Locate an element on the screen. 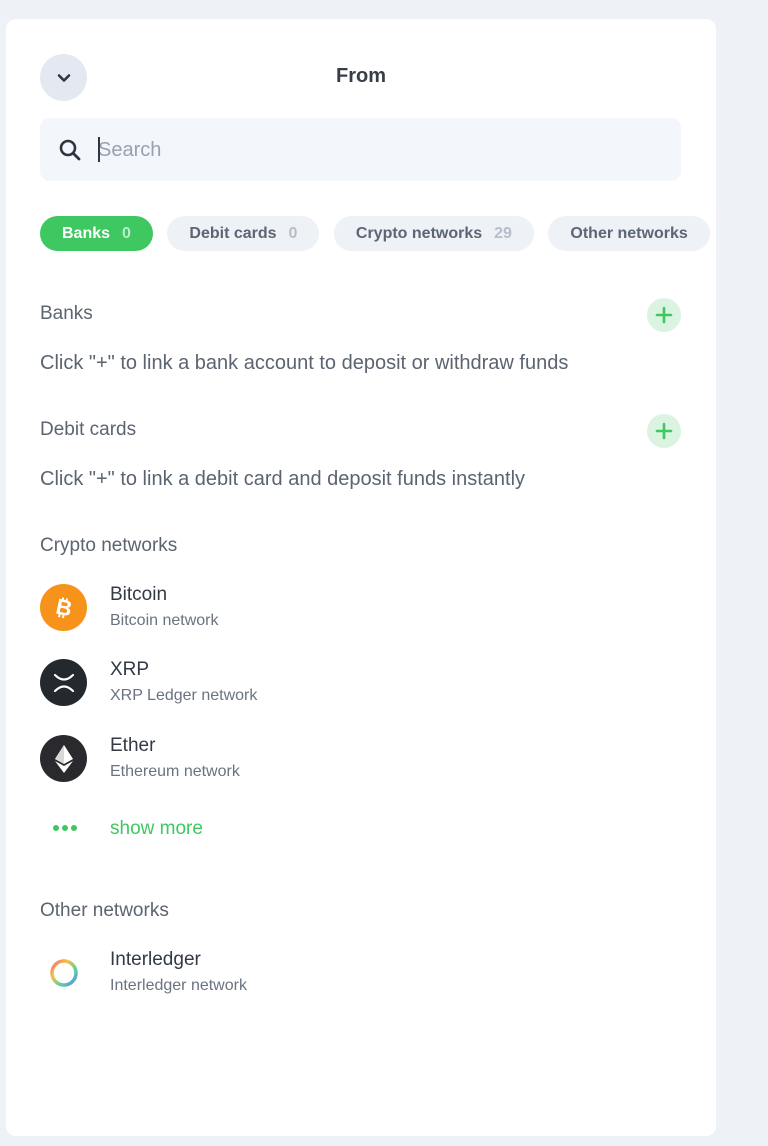  more-dots-icon is located at coordinates (65, 828).